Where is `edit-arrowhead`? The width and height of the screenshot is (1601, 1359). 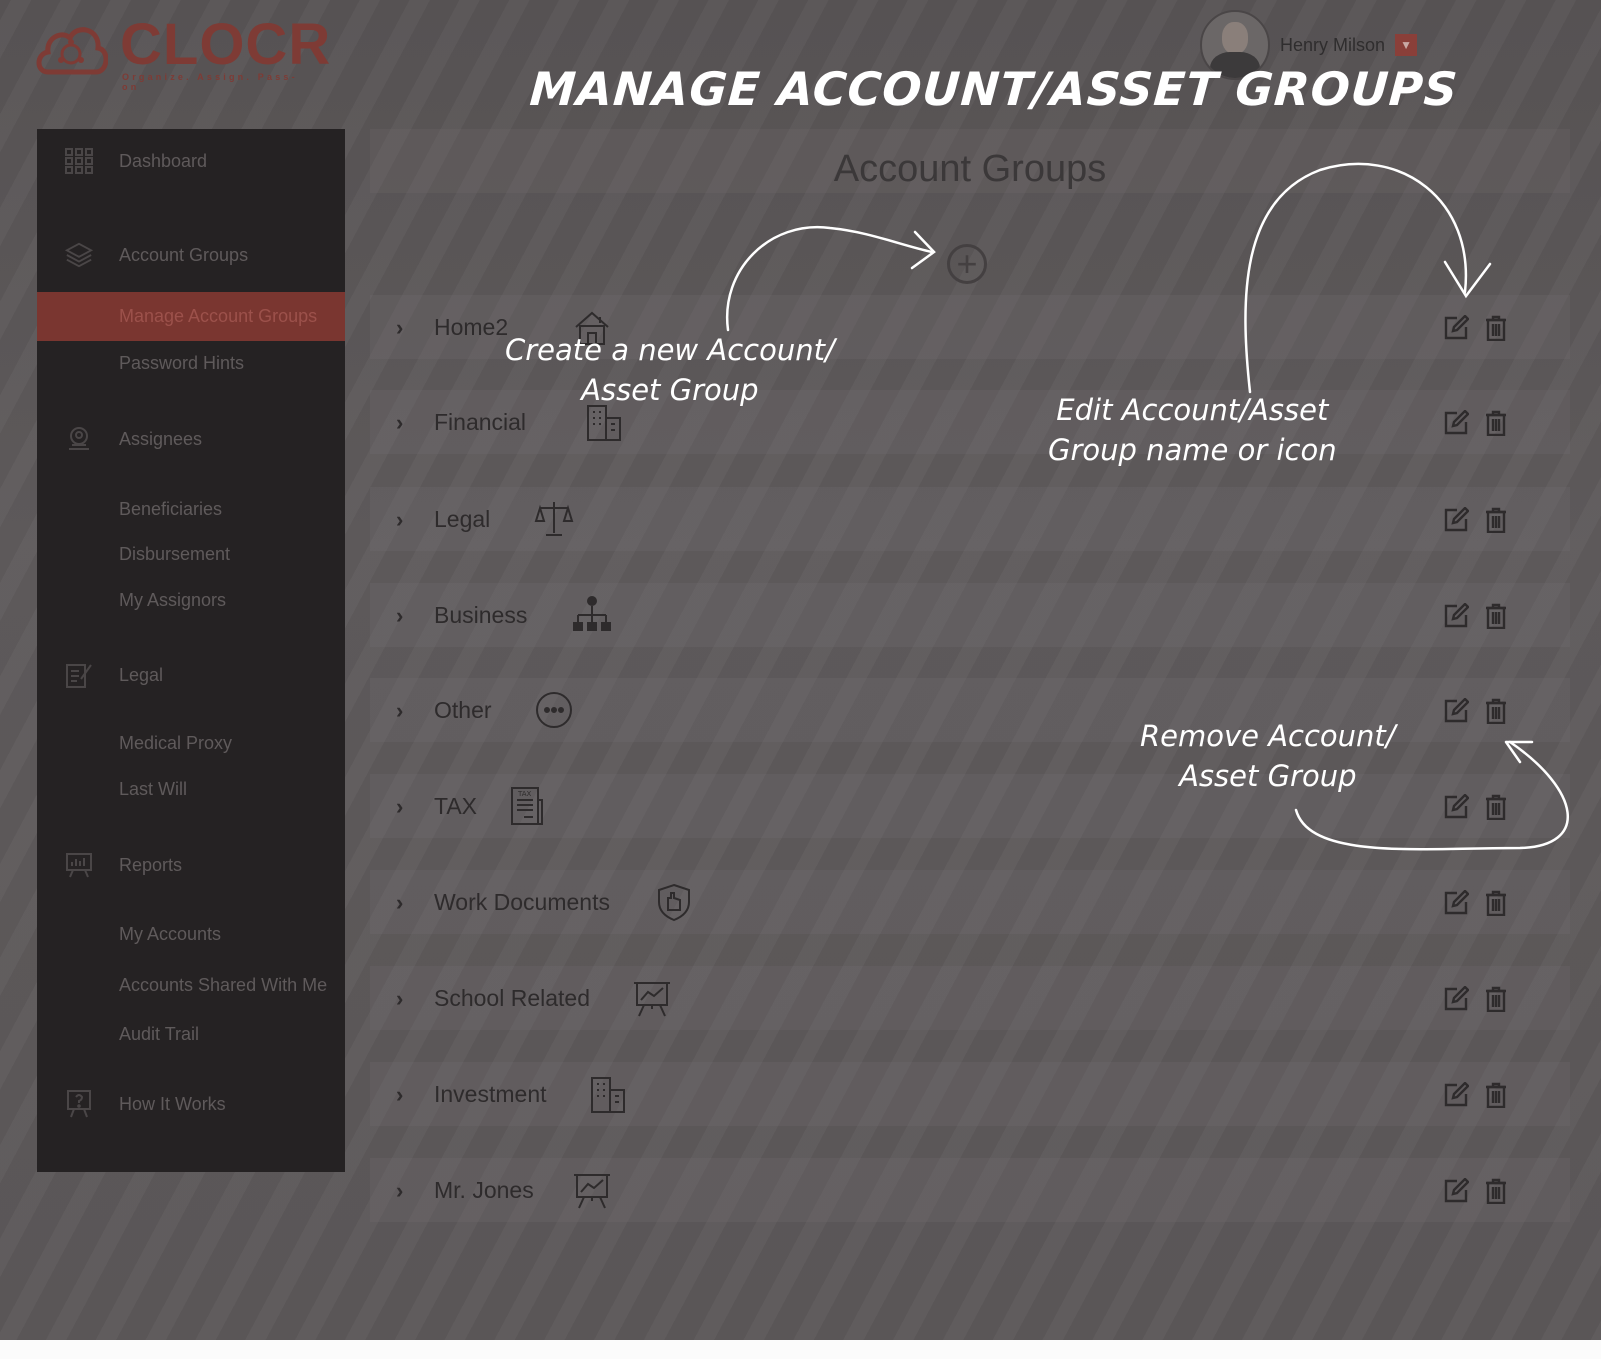 edit-arrowhead is located at coordinates (1467, 279).